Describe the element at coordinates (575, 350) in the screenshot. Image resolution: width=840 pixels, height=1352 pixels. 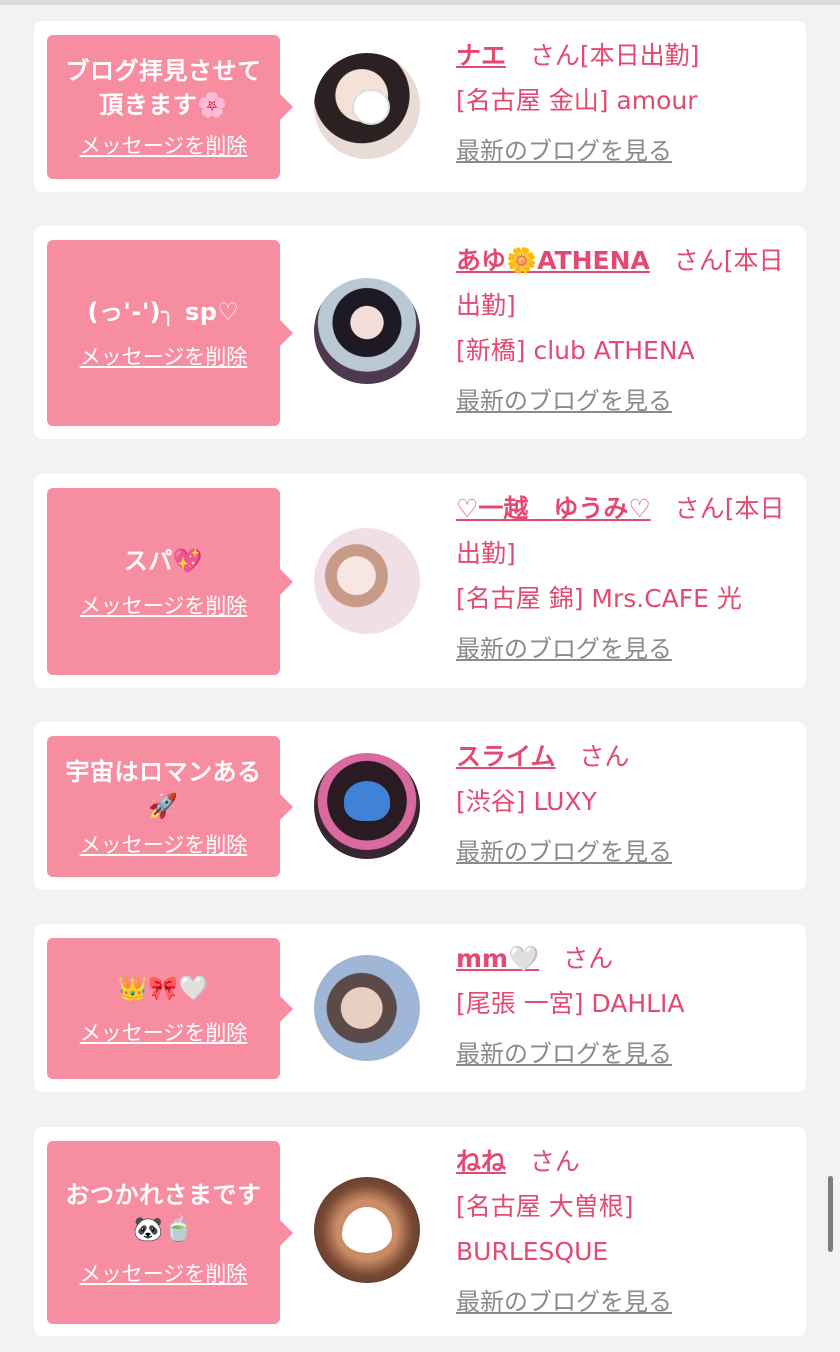
I see `shop-info: [新橋] club ATHENA` at that location.